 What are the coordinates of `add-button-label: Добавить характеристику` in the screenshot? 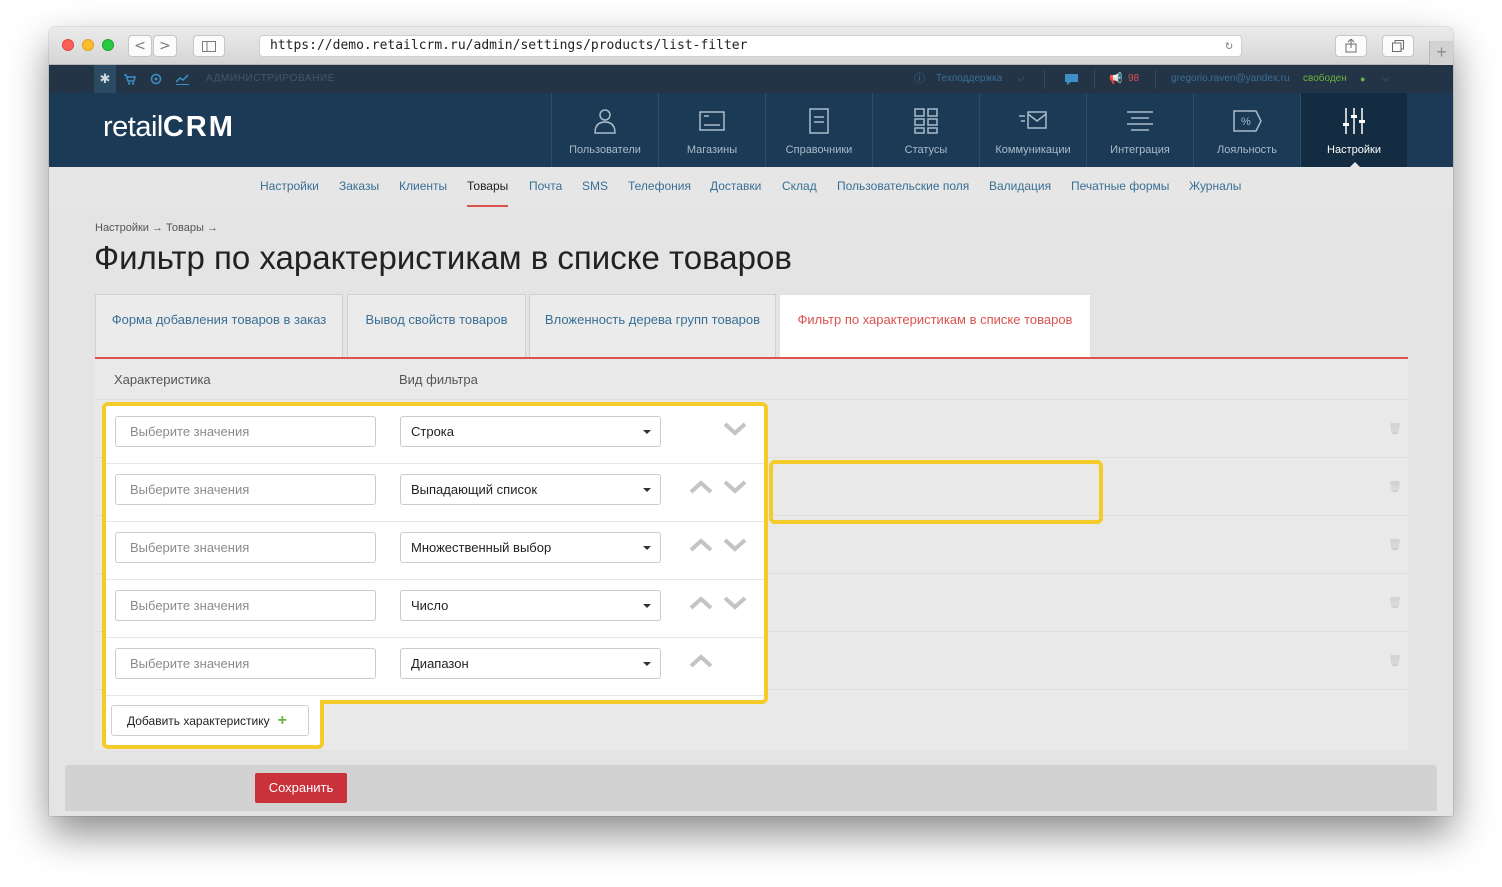 It's located at (198, 721).